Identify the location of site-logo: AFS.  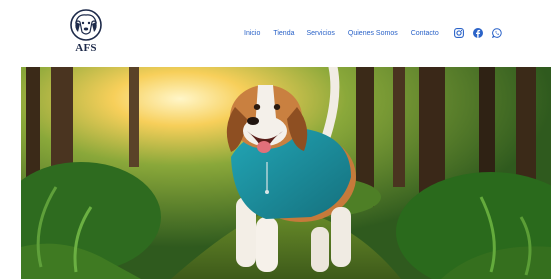
(86, 33).